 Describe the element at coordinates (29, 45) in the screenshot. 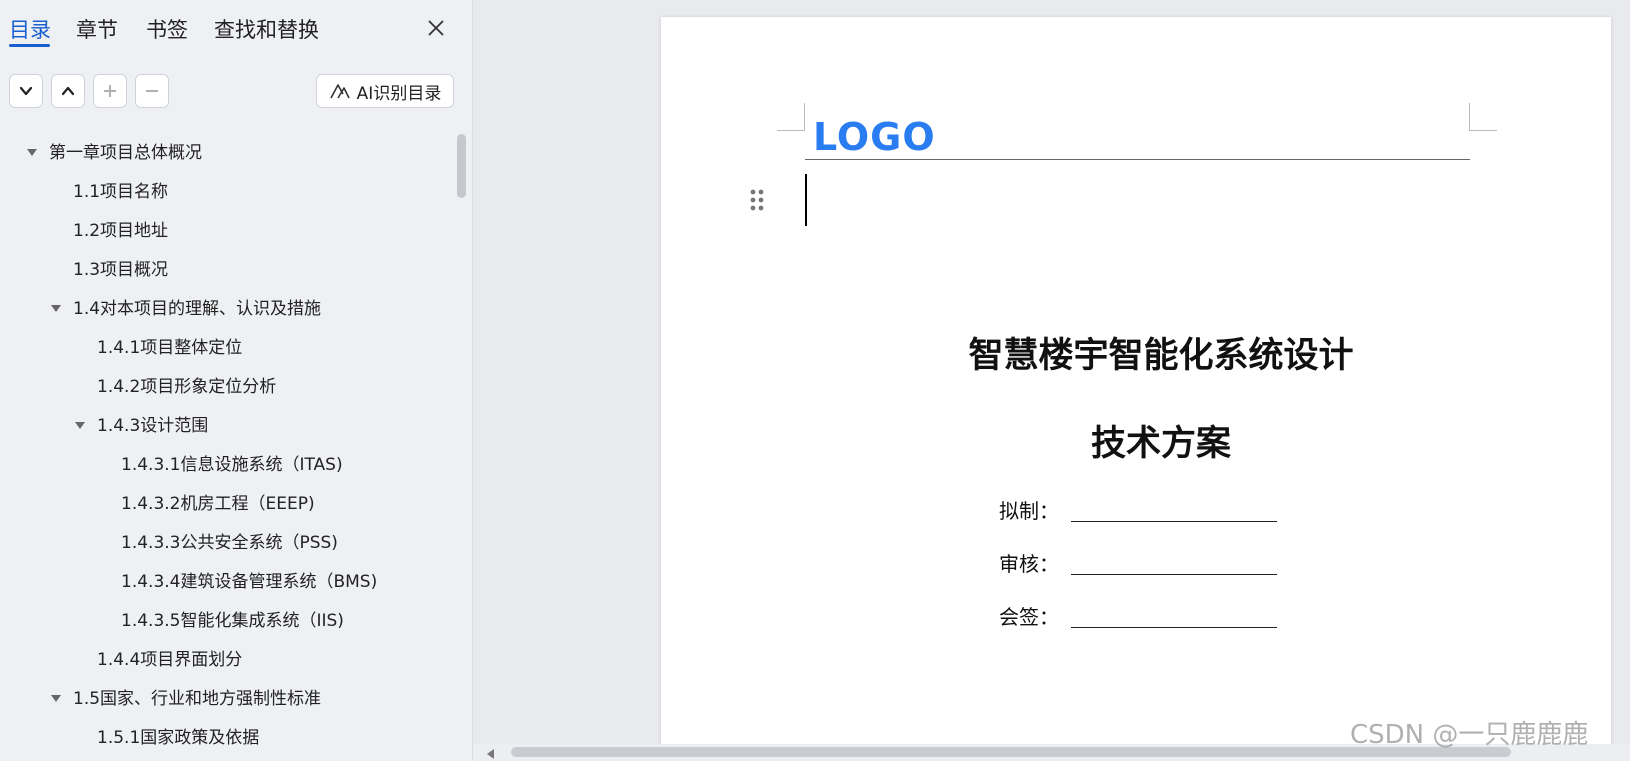

I see `active-tab-indicator` at that location.